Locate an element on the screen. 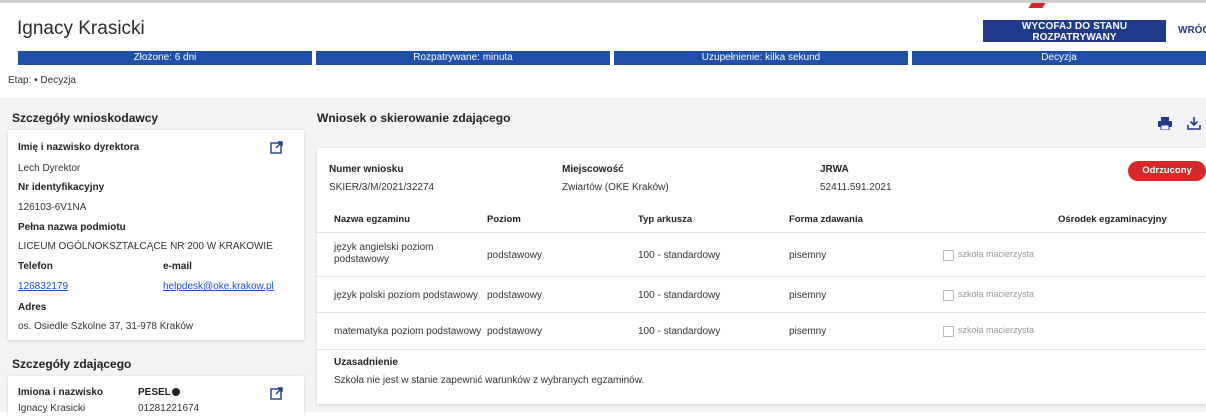  pesel-value: 01281221674 is located at coordinates (169, 408).